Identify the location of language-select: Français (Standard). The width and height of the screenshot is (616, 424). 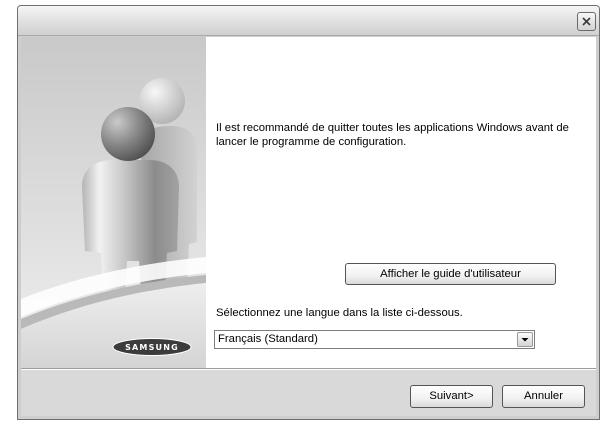
(374, 339).